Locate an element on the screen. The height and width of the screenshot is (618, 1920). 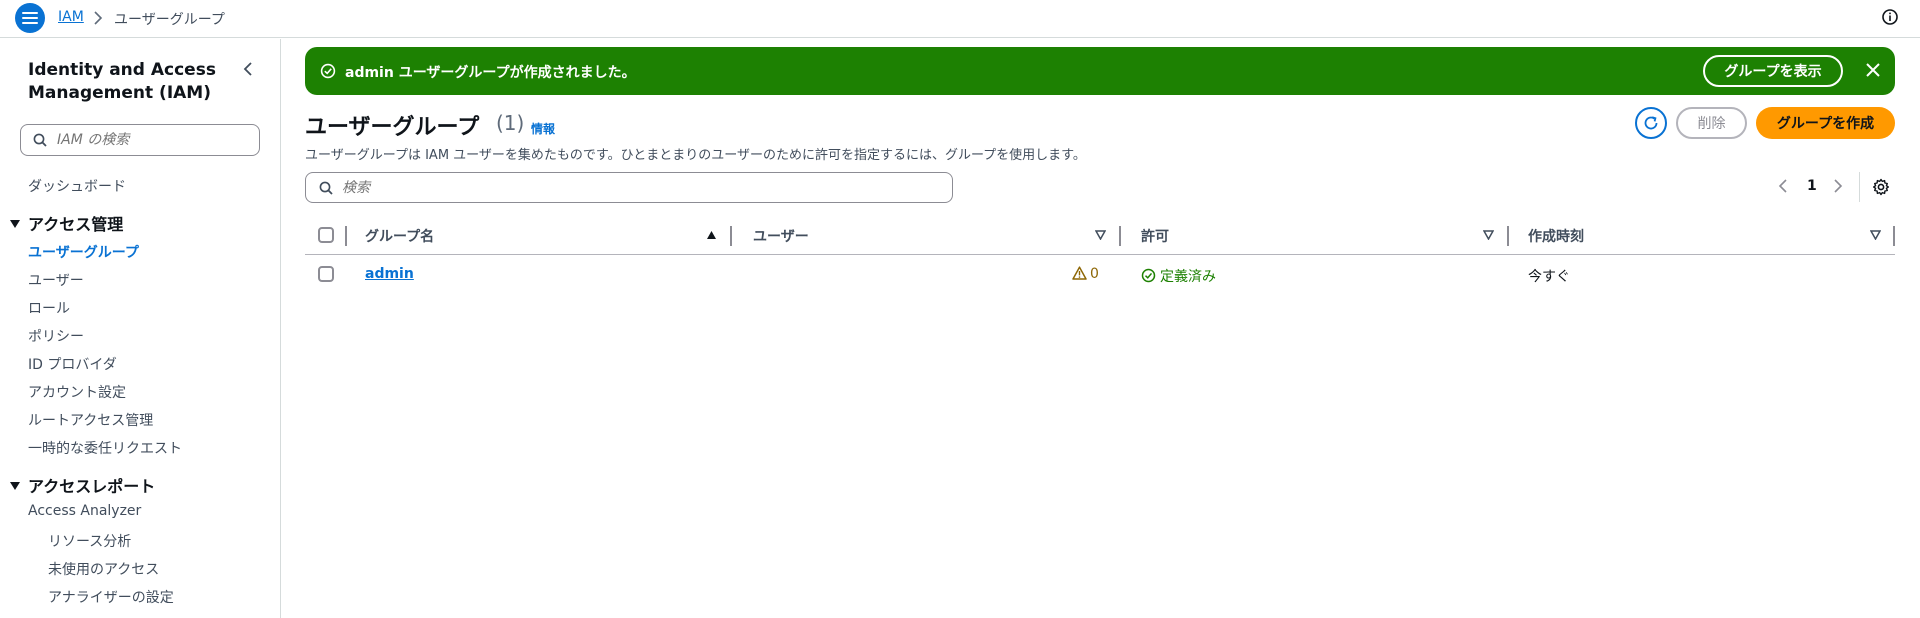
flash-message: admin ユーザーグループが作成されました。 is located at coordinates (490, 73).